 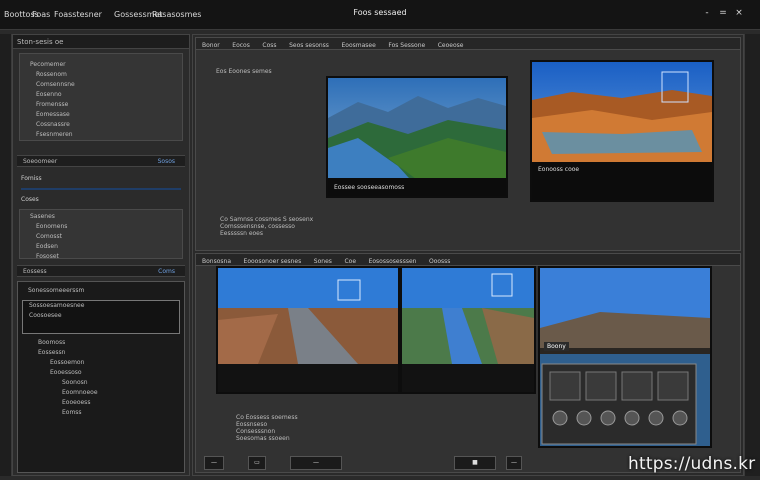 What do you see at coordinates (101, 247) in the screenshot?
I see `tree-item: Eodsen` at bounding box center [101, 247].